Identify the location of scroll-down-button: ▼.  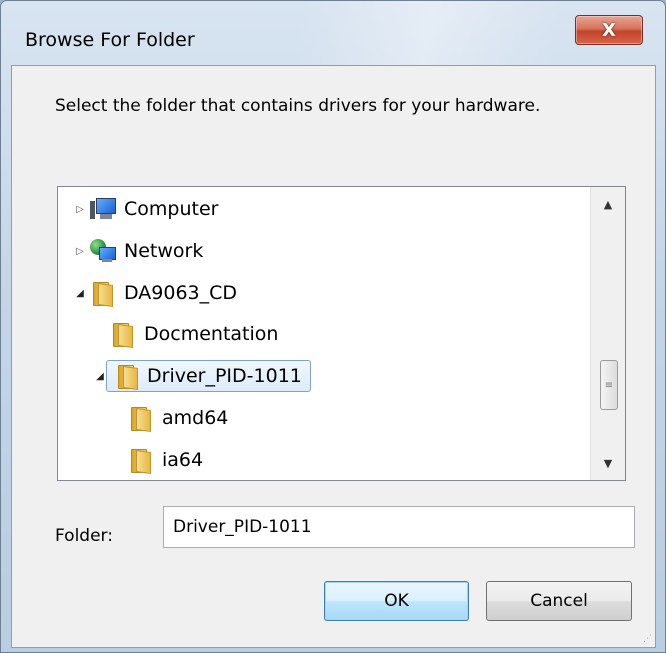
(608, 463).